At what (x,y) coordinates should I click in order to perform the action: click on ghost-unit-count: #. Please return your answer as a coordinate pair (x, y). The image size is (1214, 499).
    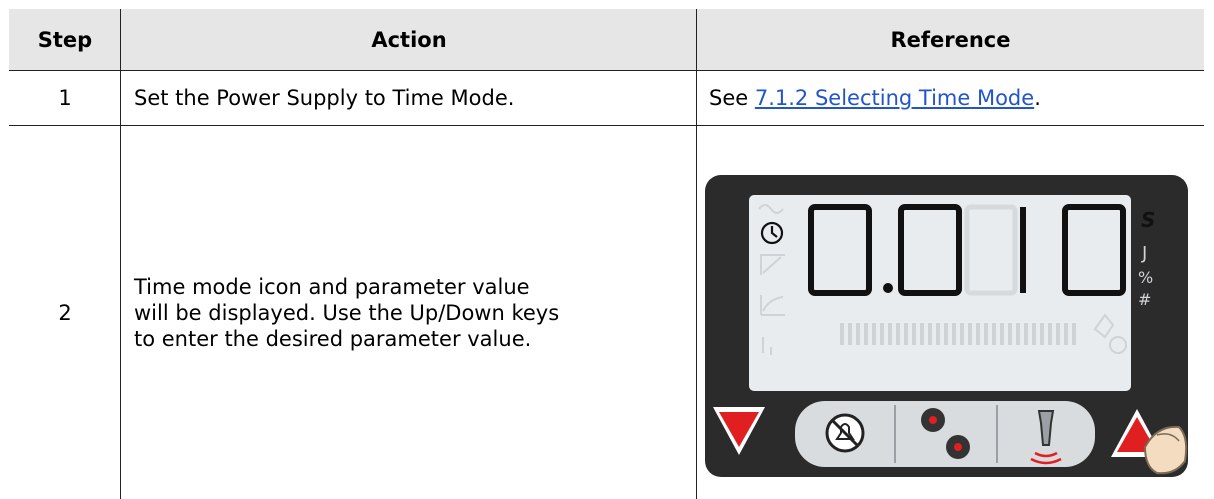
    Looking at the image, I should click on (1144, 299).